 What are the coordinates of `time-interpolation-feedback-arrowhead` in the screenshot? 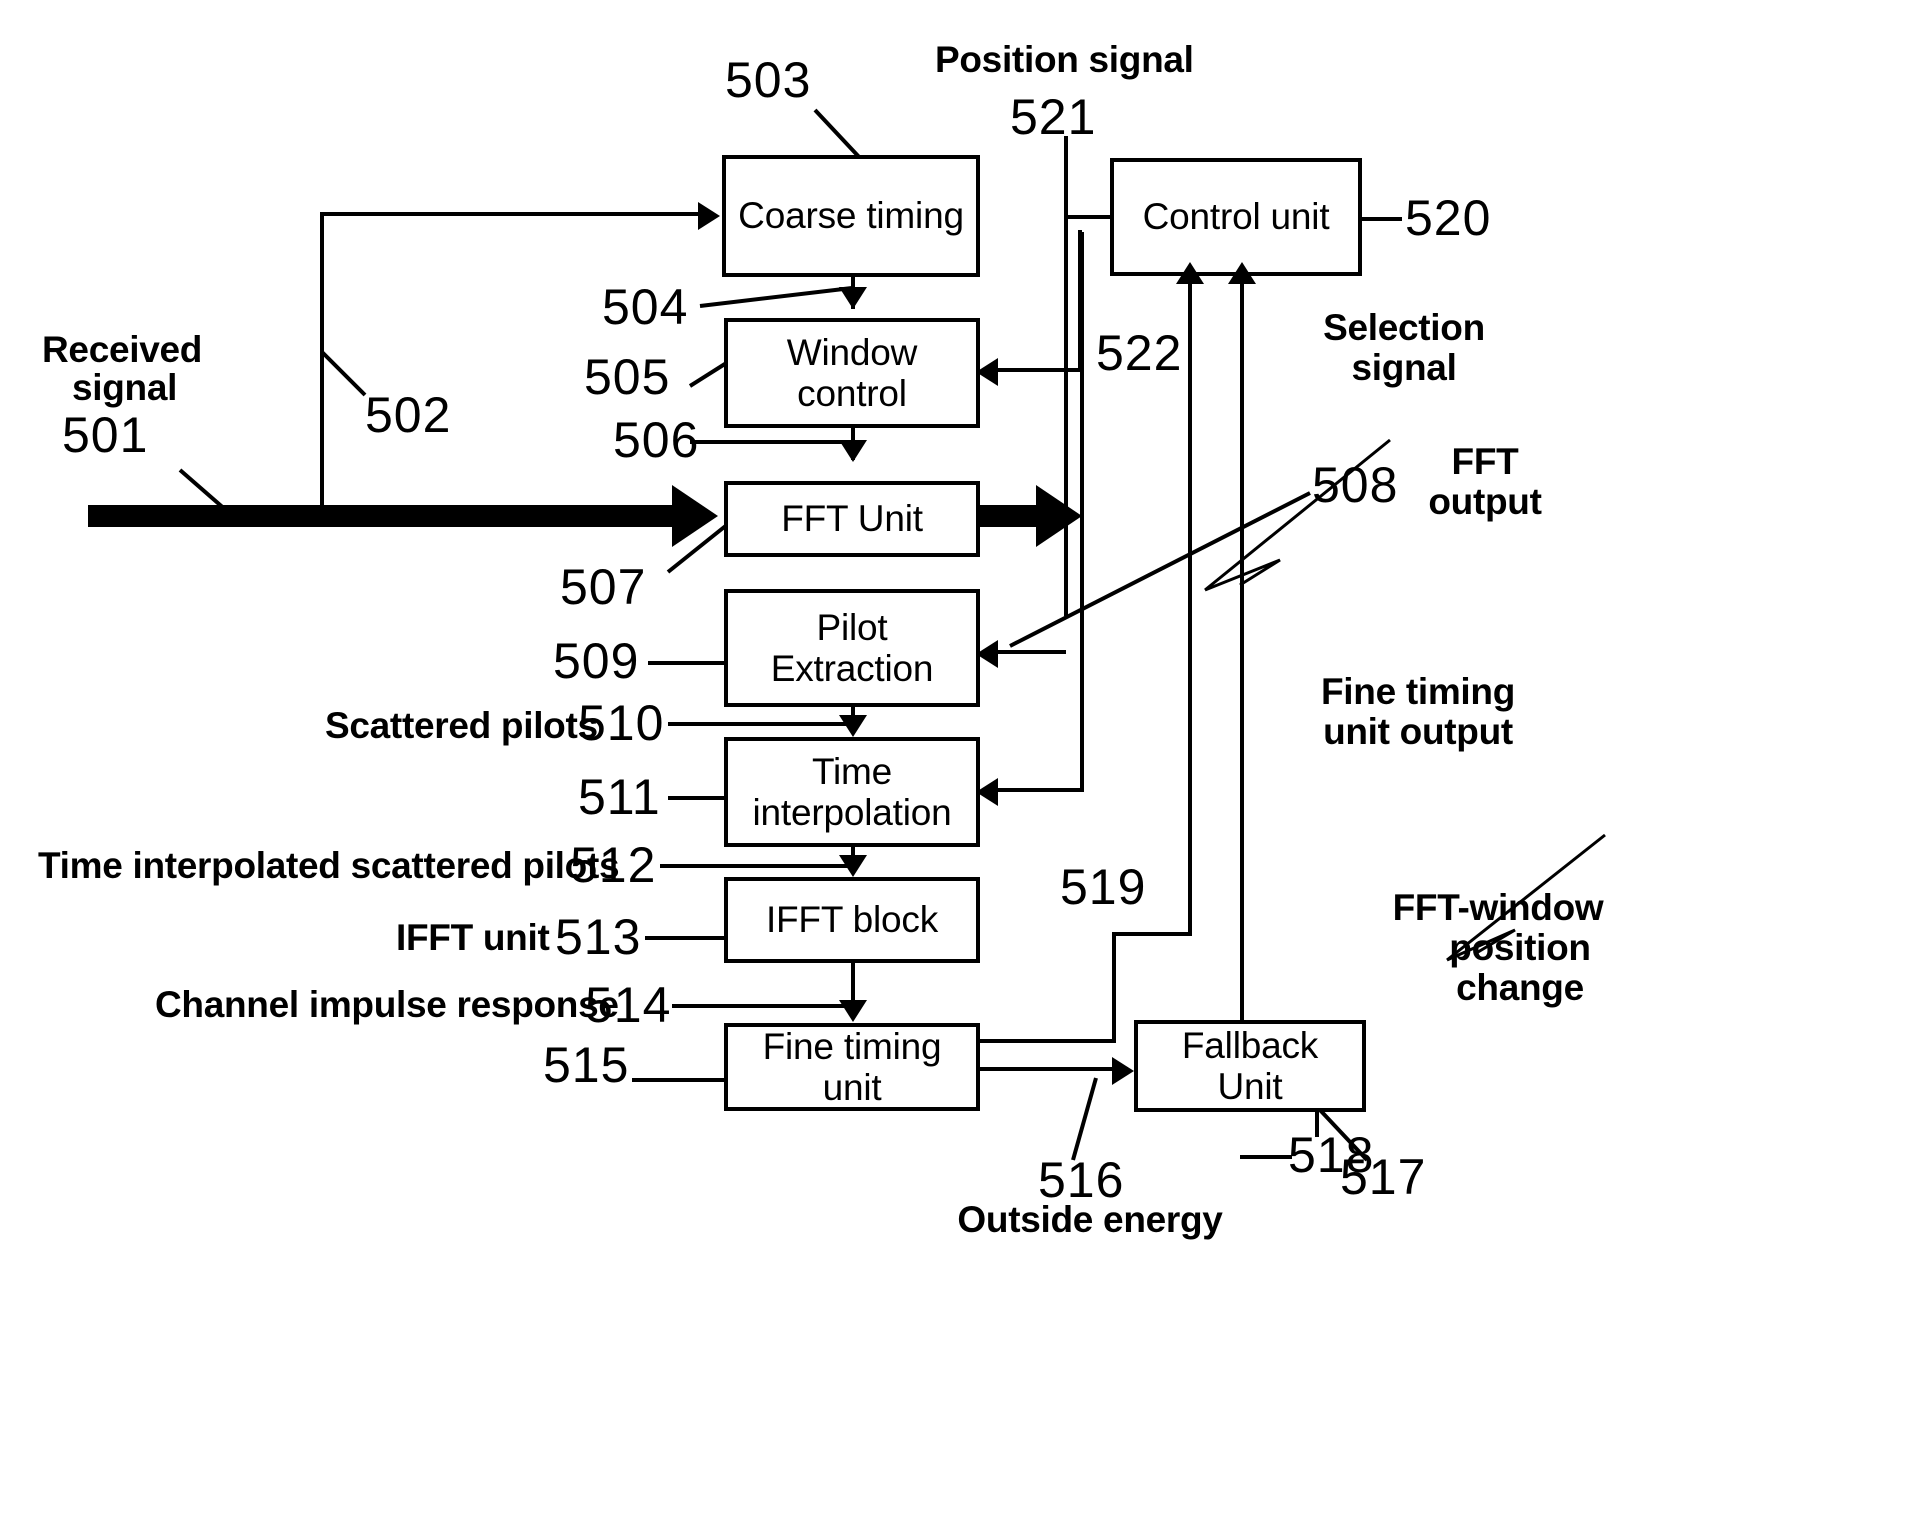 It's located at (987, 792).